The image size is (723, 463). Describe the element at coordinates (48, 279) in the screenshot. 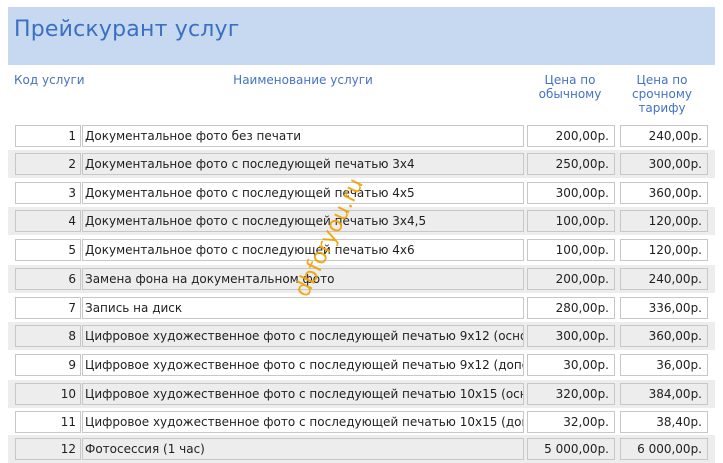

I see `service-code-field: 6` at that location.